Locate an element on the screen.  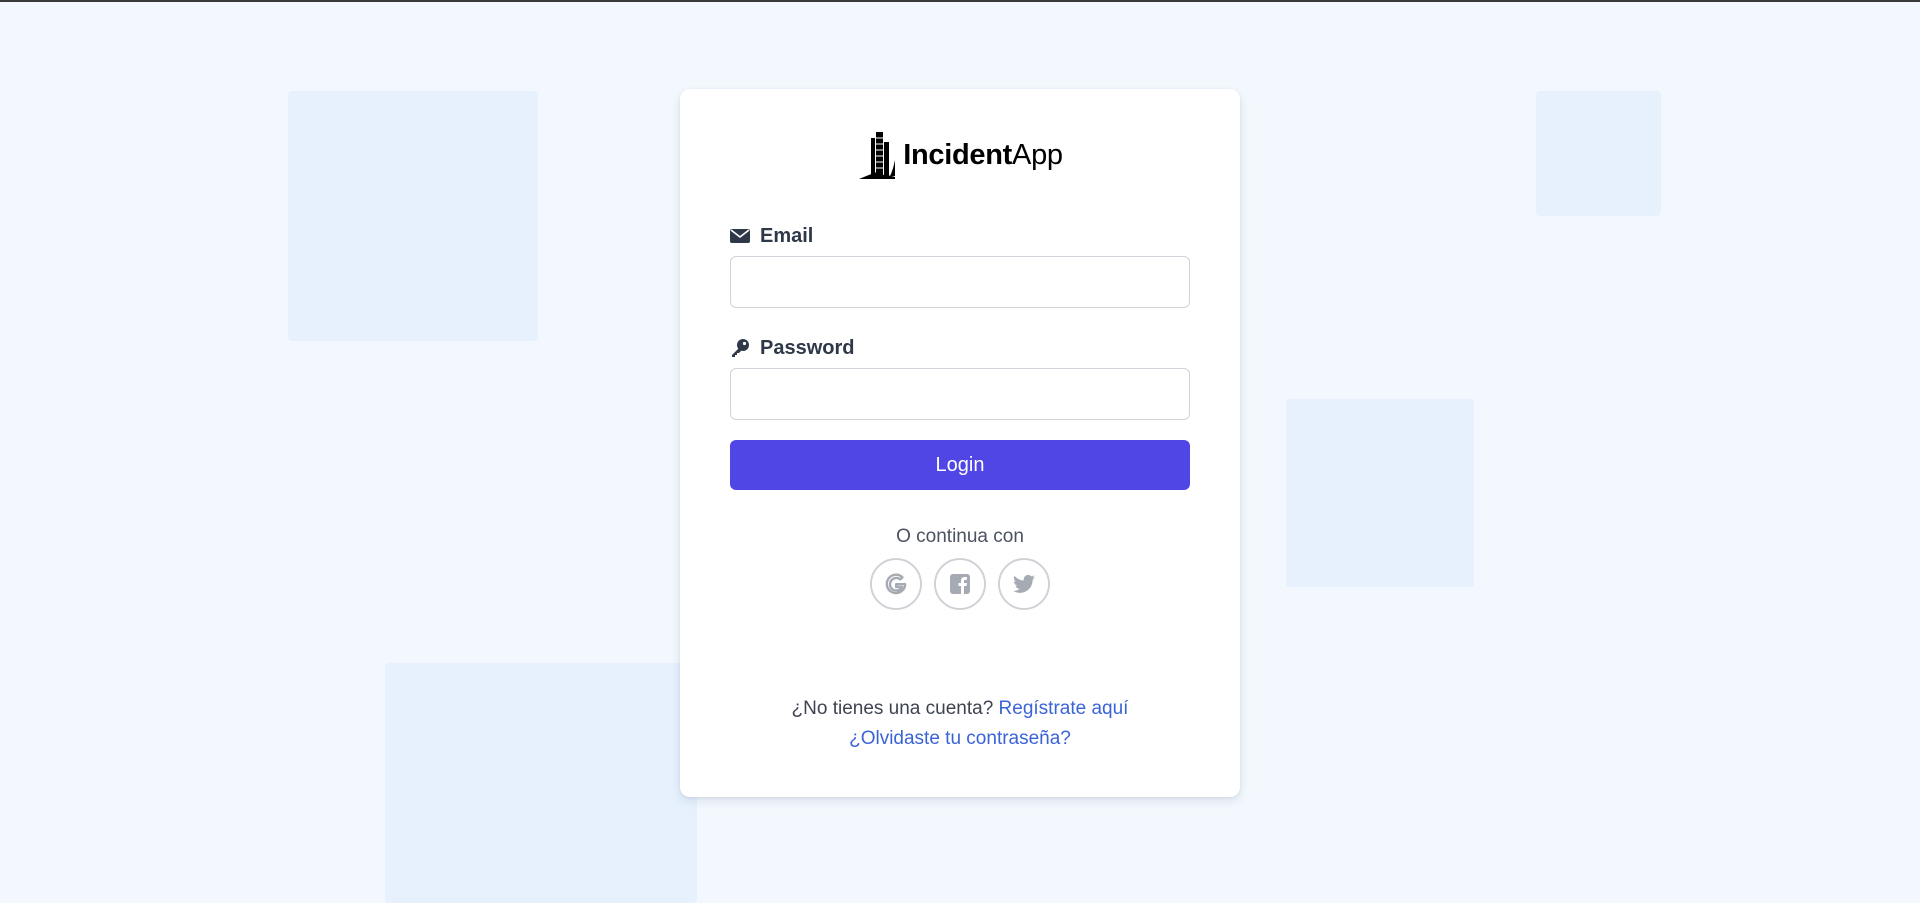
google-icon is located at coordinates (896, 584).